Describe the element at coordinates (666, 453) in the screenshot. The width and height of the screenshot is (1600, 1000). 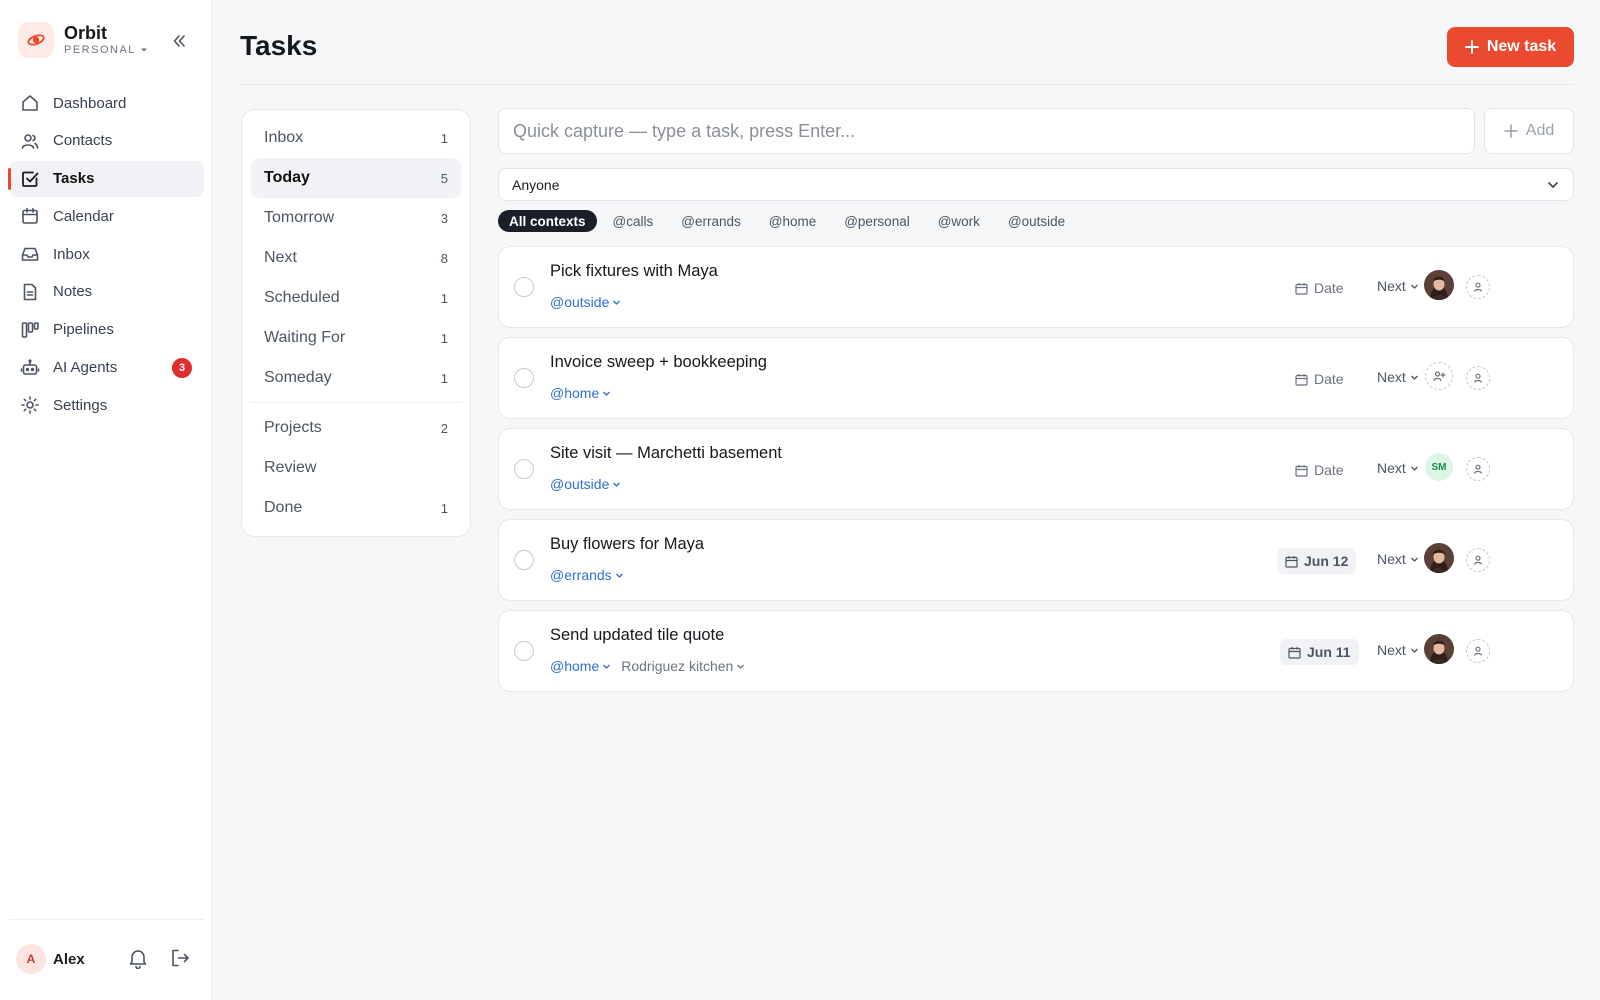
I see `task-title: Site visit — Marchetti basement` at that location.